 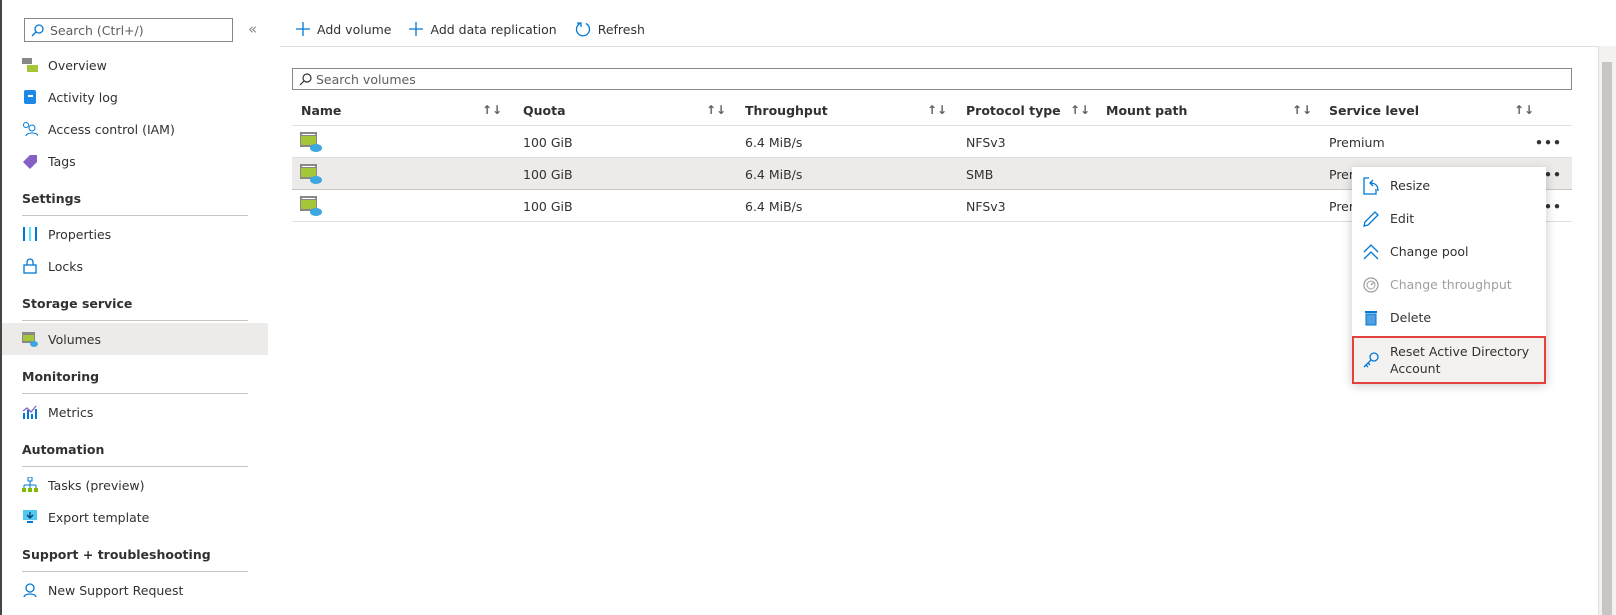 What do you see at coordinates (354, 29) in the screenshot?
I see `add-volume-label: Add volume` at bounding box center [354, 29].